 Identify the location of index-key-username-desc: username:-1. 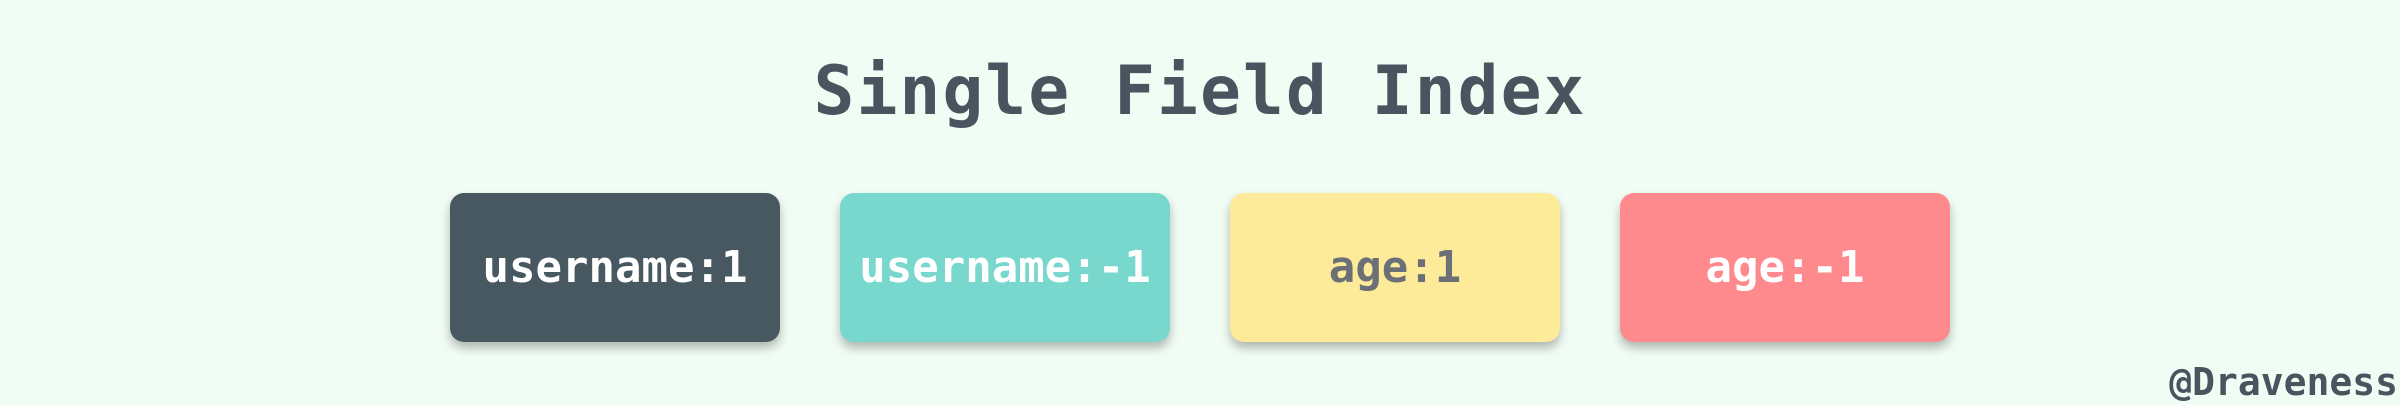
(1005, 267).